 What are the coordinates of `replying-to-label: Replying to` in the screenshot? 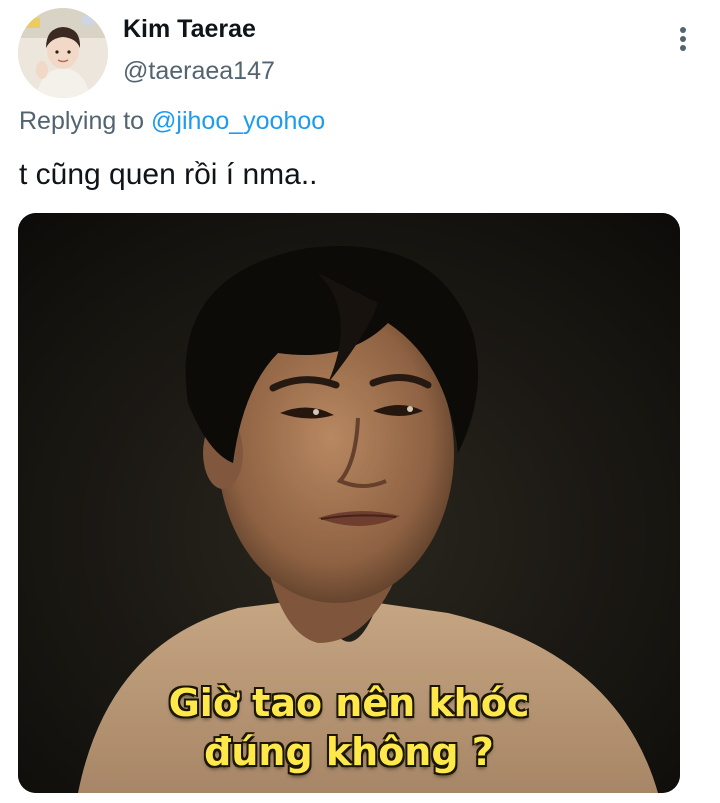 It's located at (82, 121).